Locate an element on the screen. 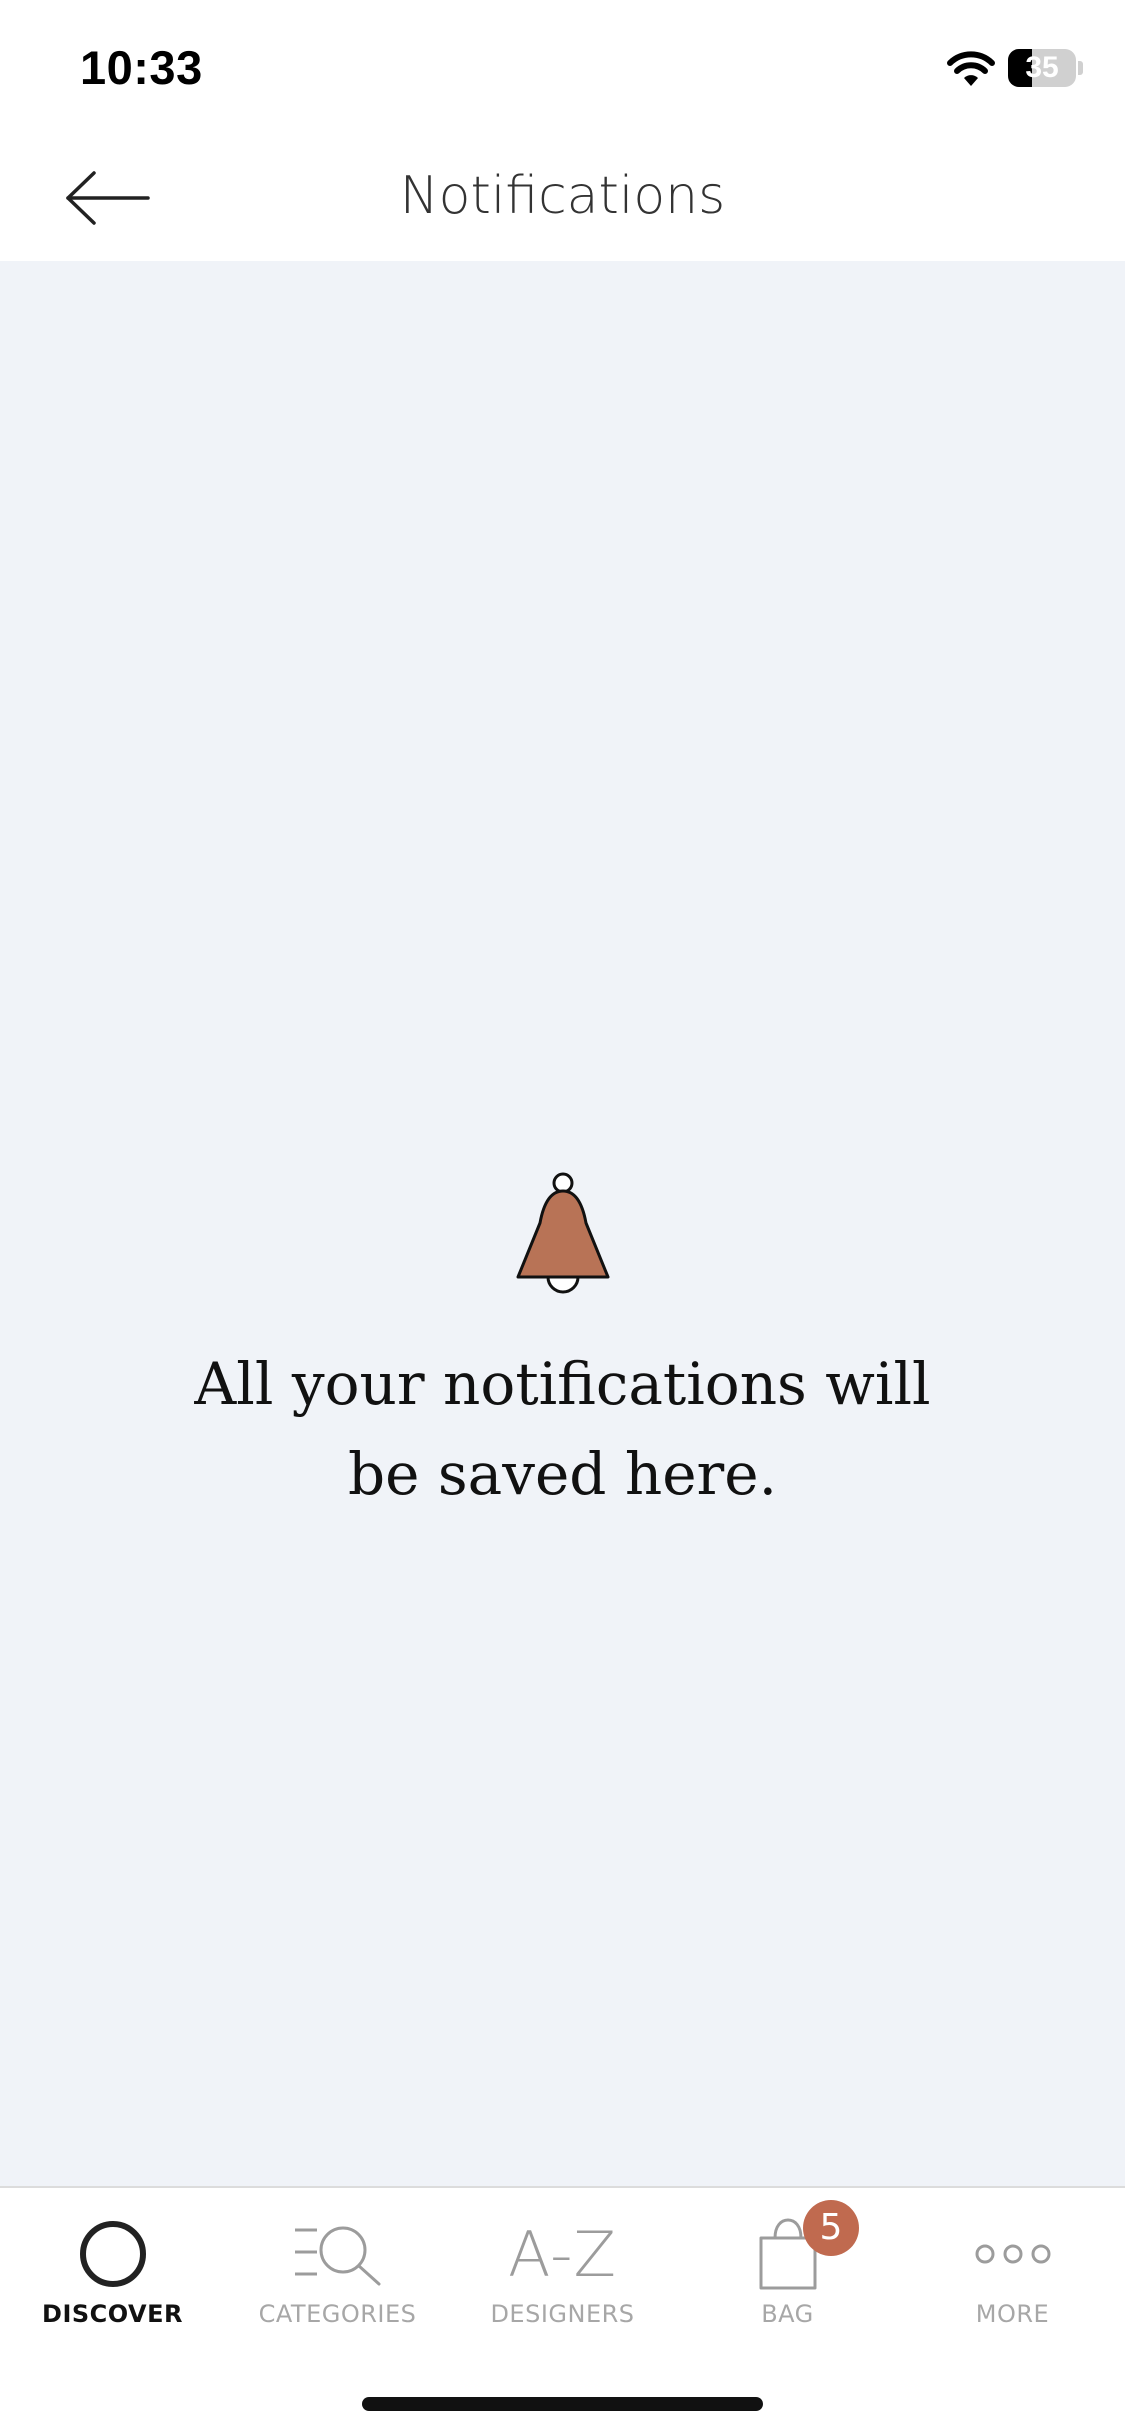 Image resolution: width=1125 pixels, height=2436 pixels. more-dots-icon is located at coordinates (1012, 2254).